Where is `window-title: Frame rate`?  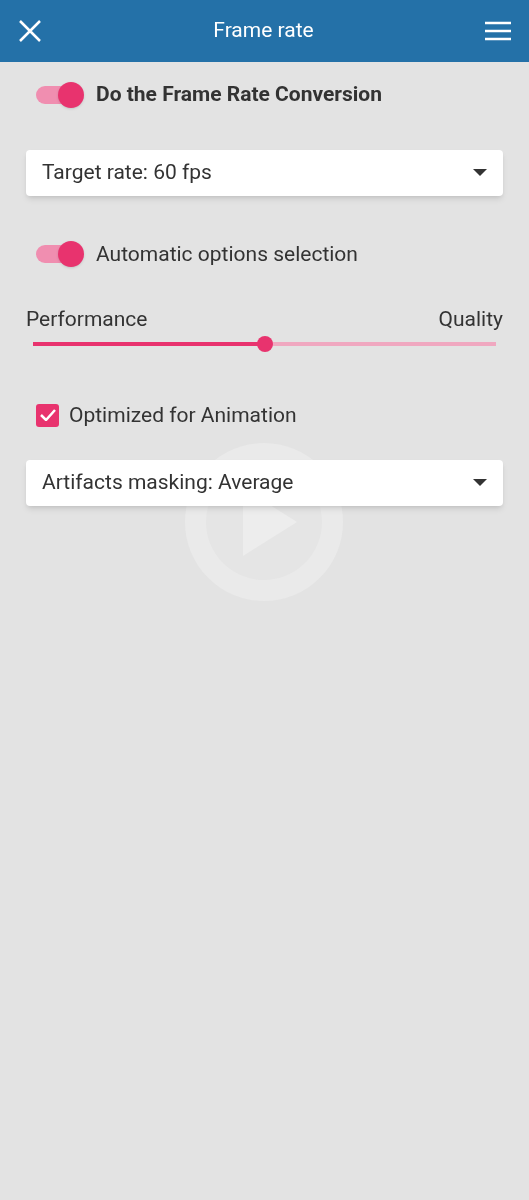
window-title: Frame rate is located at coordinates (263, 31).